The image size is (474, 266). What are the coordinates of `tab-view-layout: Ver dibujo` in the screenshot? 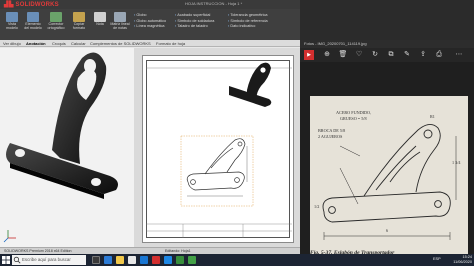 It's located at (12, 43).